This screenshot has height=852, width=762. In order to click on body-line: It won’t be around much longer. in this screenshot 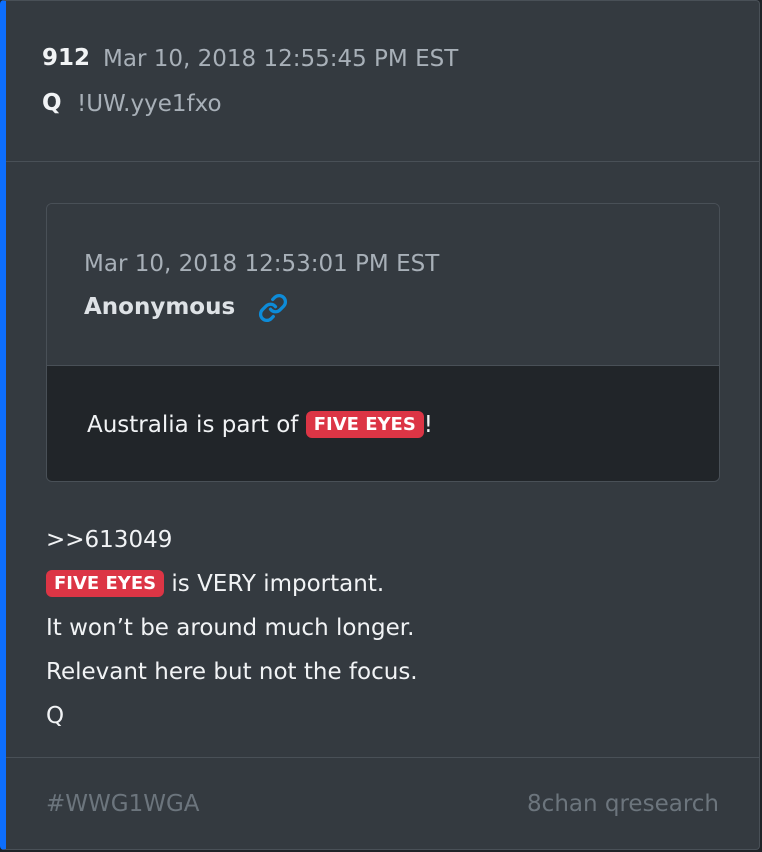, I will do `click(230, 628)`.